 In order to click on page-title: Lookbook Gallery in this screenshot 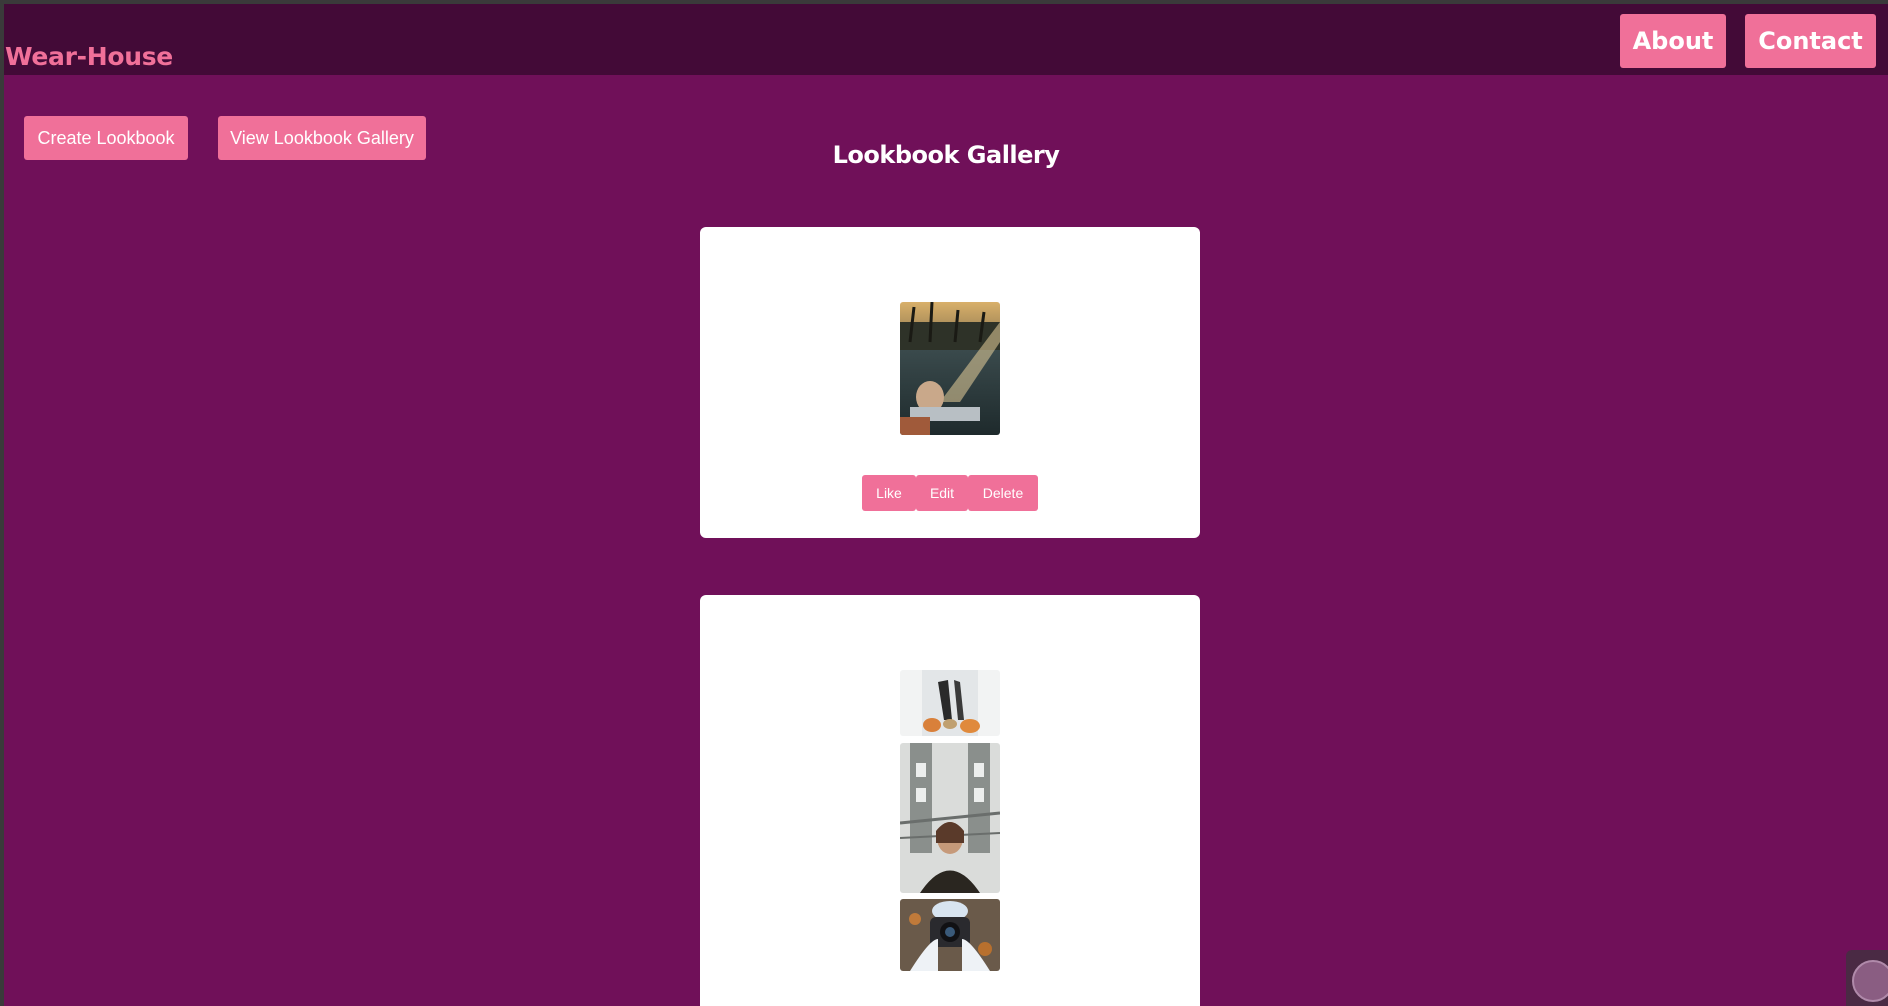, I will do `click(946, 155)`.